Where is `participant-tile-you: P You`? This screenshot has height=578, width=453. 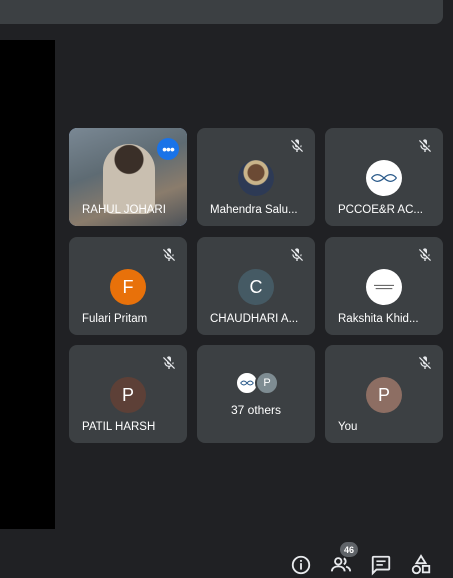 participant-tile-you: P You is located at coordinates (384, 394).